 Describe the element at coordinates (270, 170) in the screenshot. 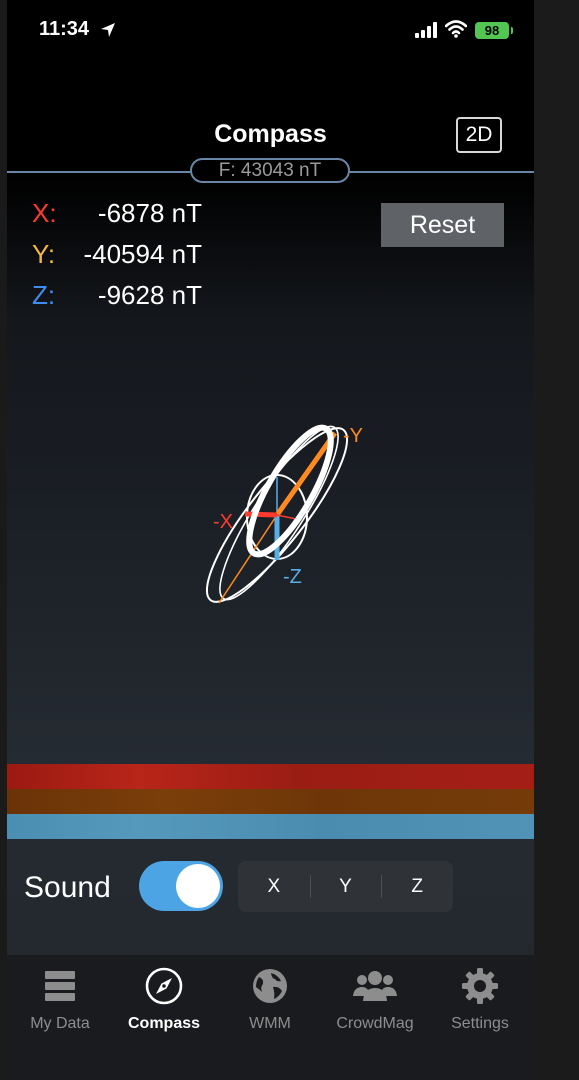

I see `total-field-badge: F: 43043 nT` at that location.